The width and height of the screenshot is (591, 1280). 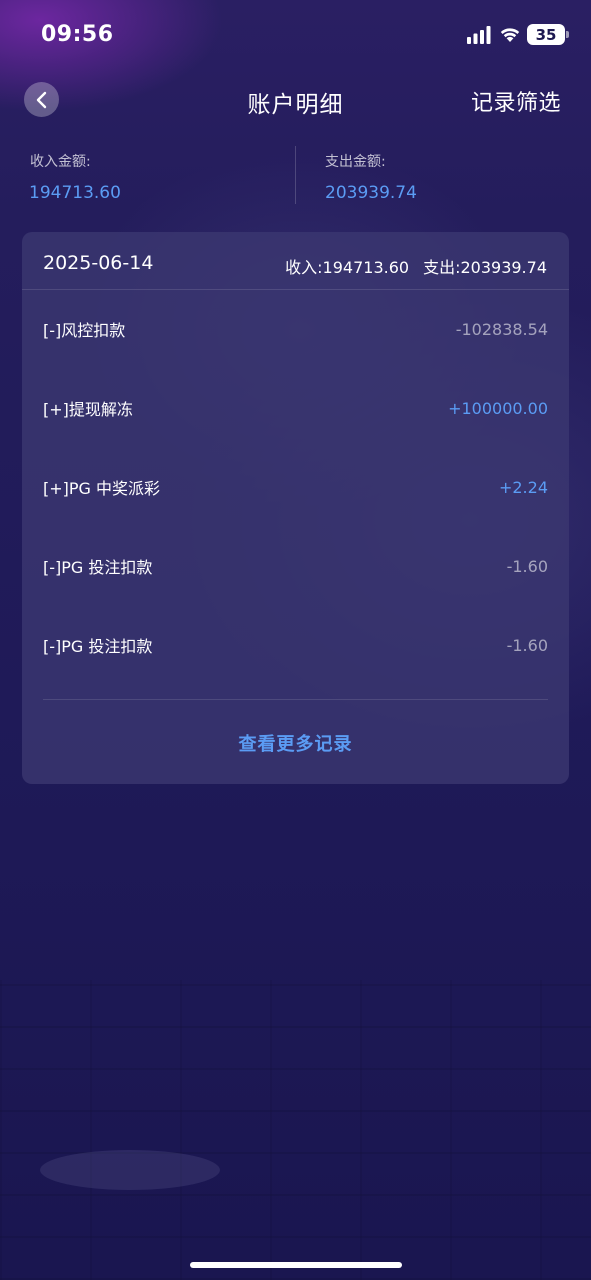 I want to click on home-indicator, so click(x=296, y=1265).